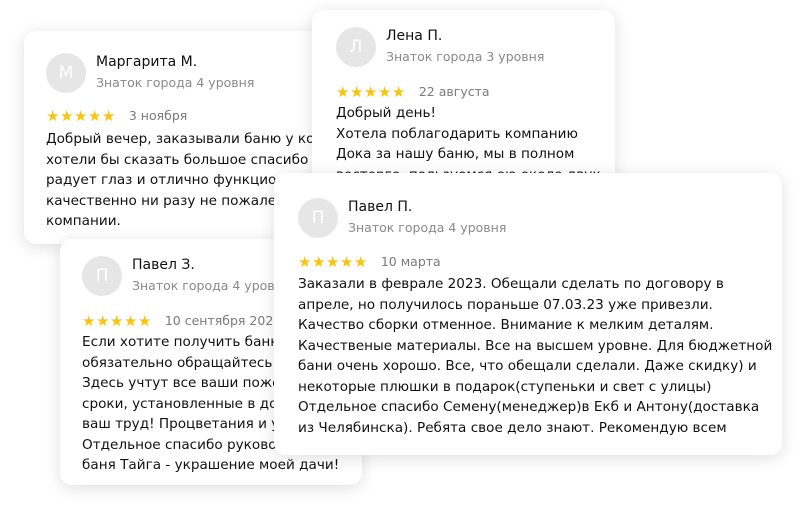  What do you see at coordinates (414, 36) in the screenshot?
I see `reviewer-name: Лена П.` at bounding box center [414, 36].